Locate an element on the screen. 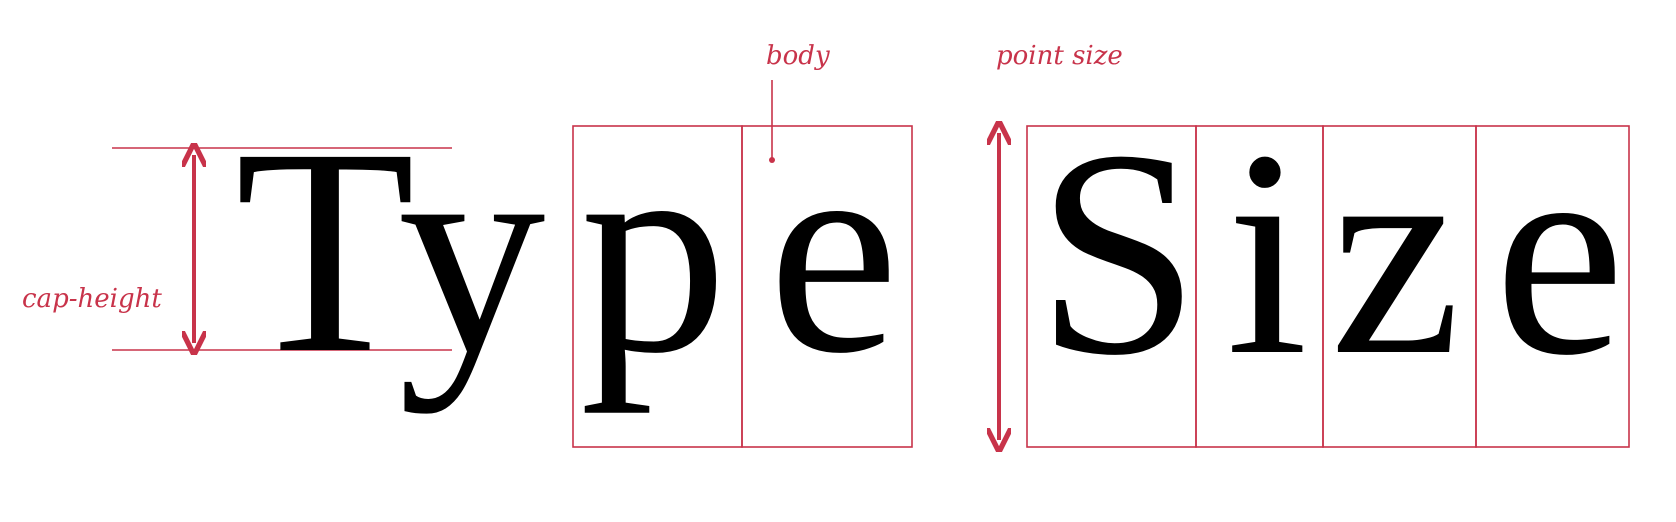 The image size is (1676, 522). glyph-e2: e is located at coordinates (1559, 252).